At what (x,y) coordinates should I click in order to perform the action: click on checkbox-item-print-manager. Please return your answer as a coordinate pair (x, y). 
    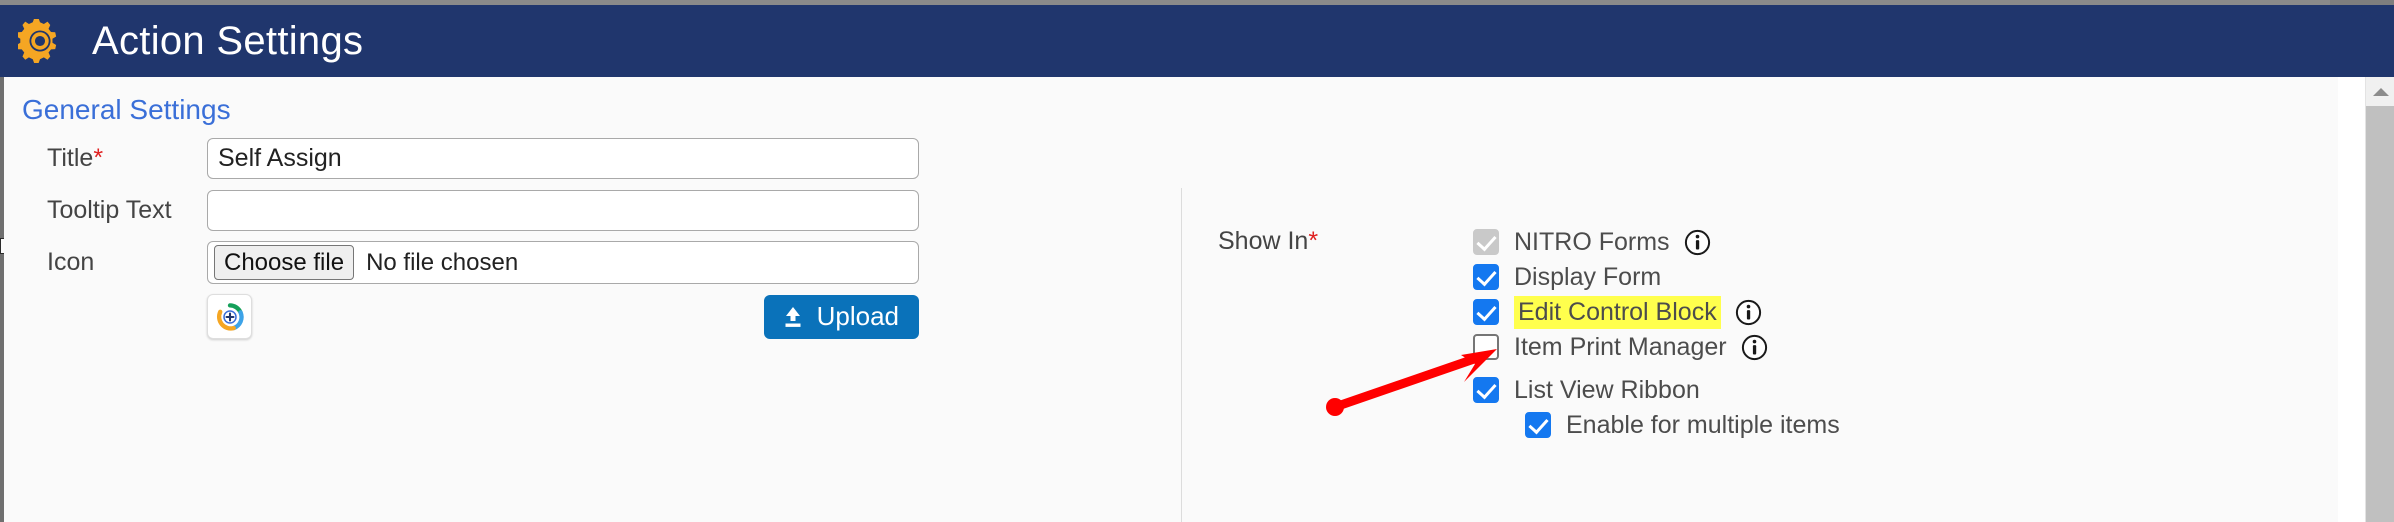
    Looking at the image, I should click on (1486, 347).